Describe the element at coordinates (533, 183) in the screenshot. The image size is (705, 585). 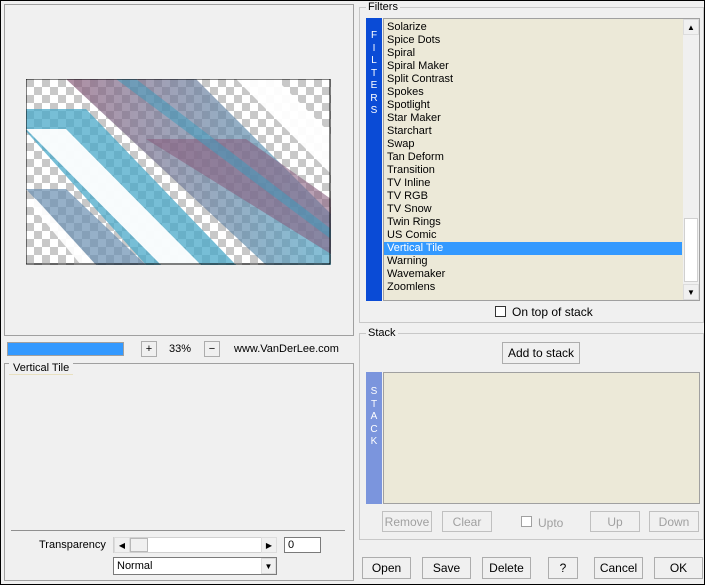
I see `filter-list-item: TV Inline` at that location.